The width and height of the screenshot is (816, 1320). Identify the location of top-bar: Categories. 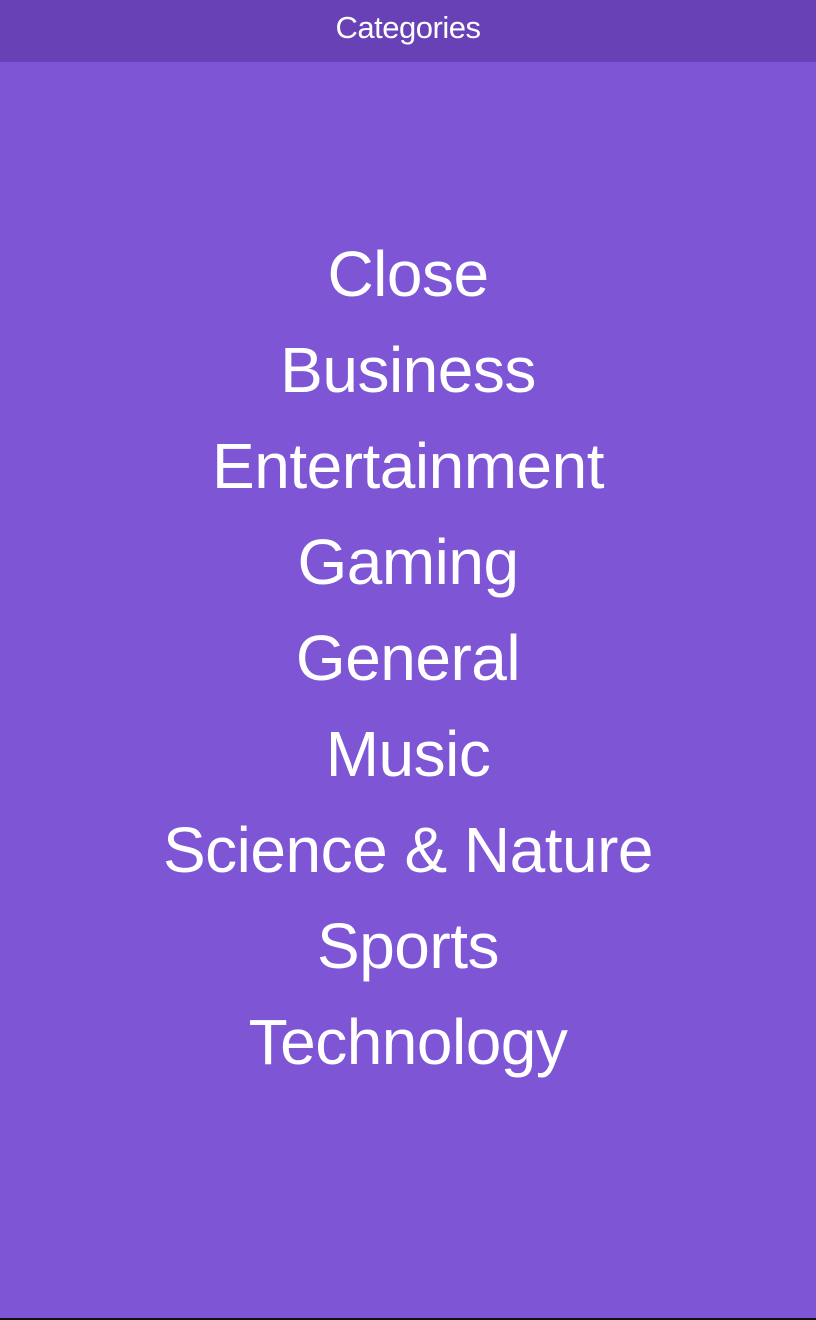
(408, 31).